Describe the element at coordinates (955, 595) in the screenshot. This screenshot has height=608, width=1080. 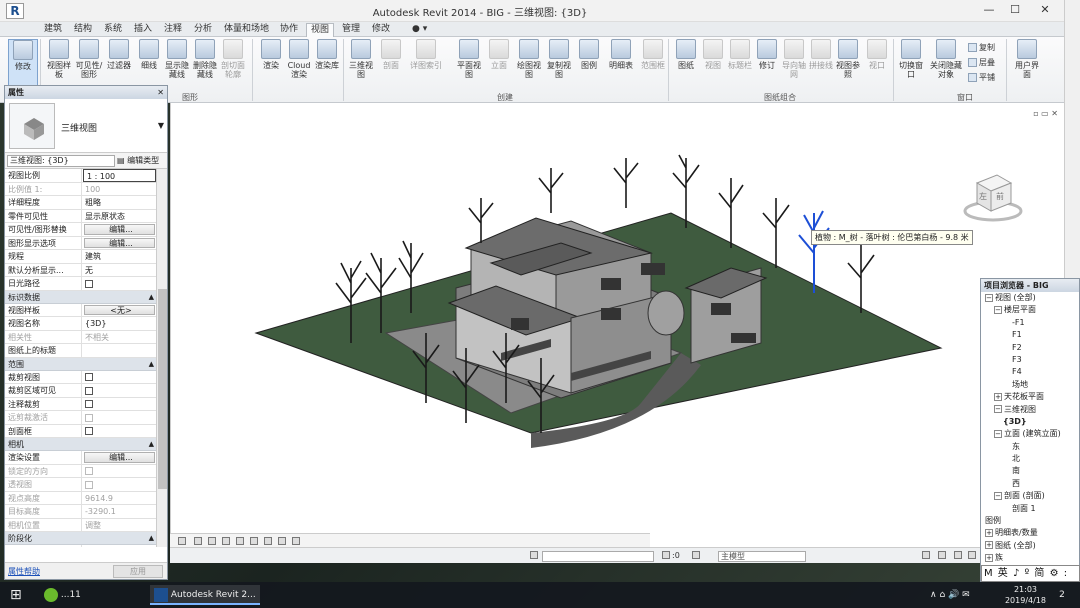
I see `tray-icons: ∧ ⌂ 🔊 ✉` at that location.